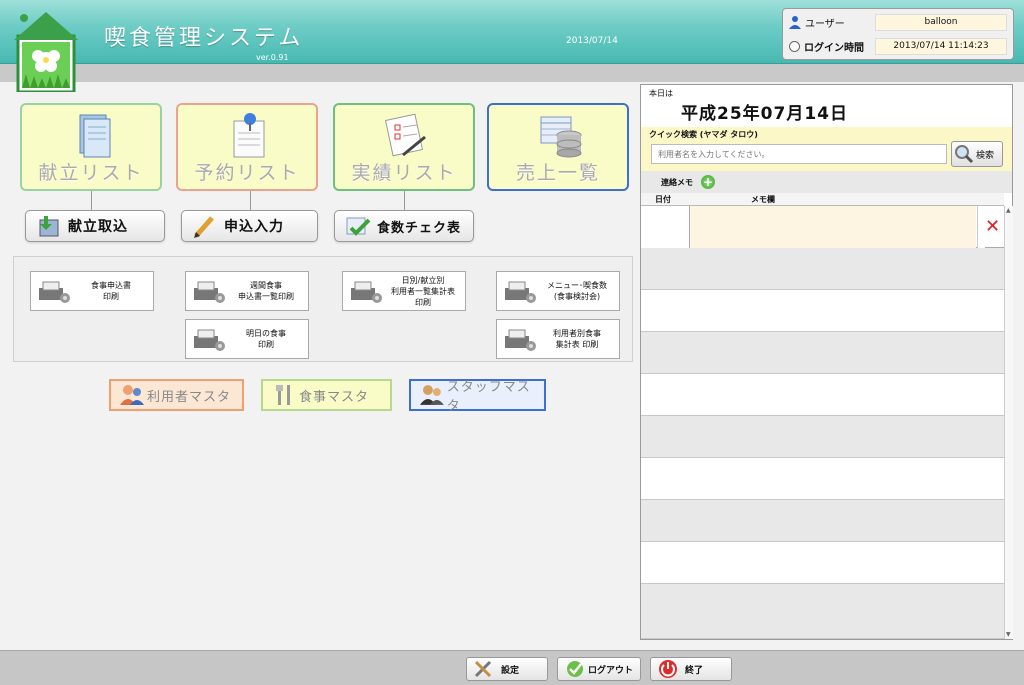 This screenshot has width=1024, height=685. I want to click on application-input-label: 申込入力, so click(254, 227).